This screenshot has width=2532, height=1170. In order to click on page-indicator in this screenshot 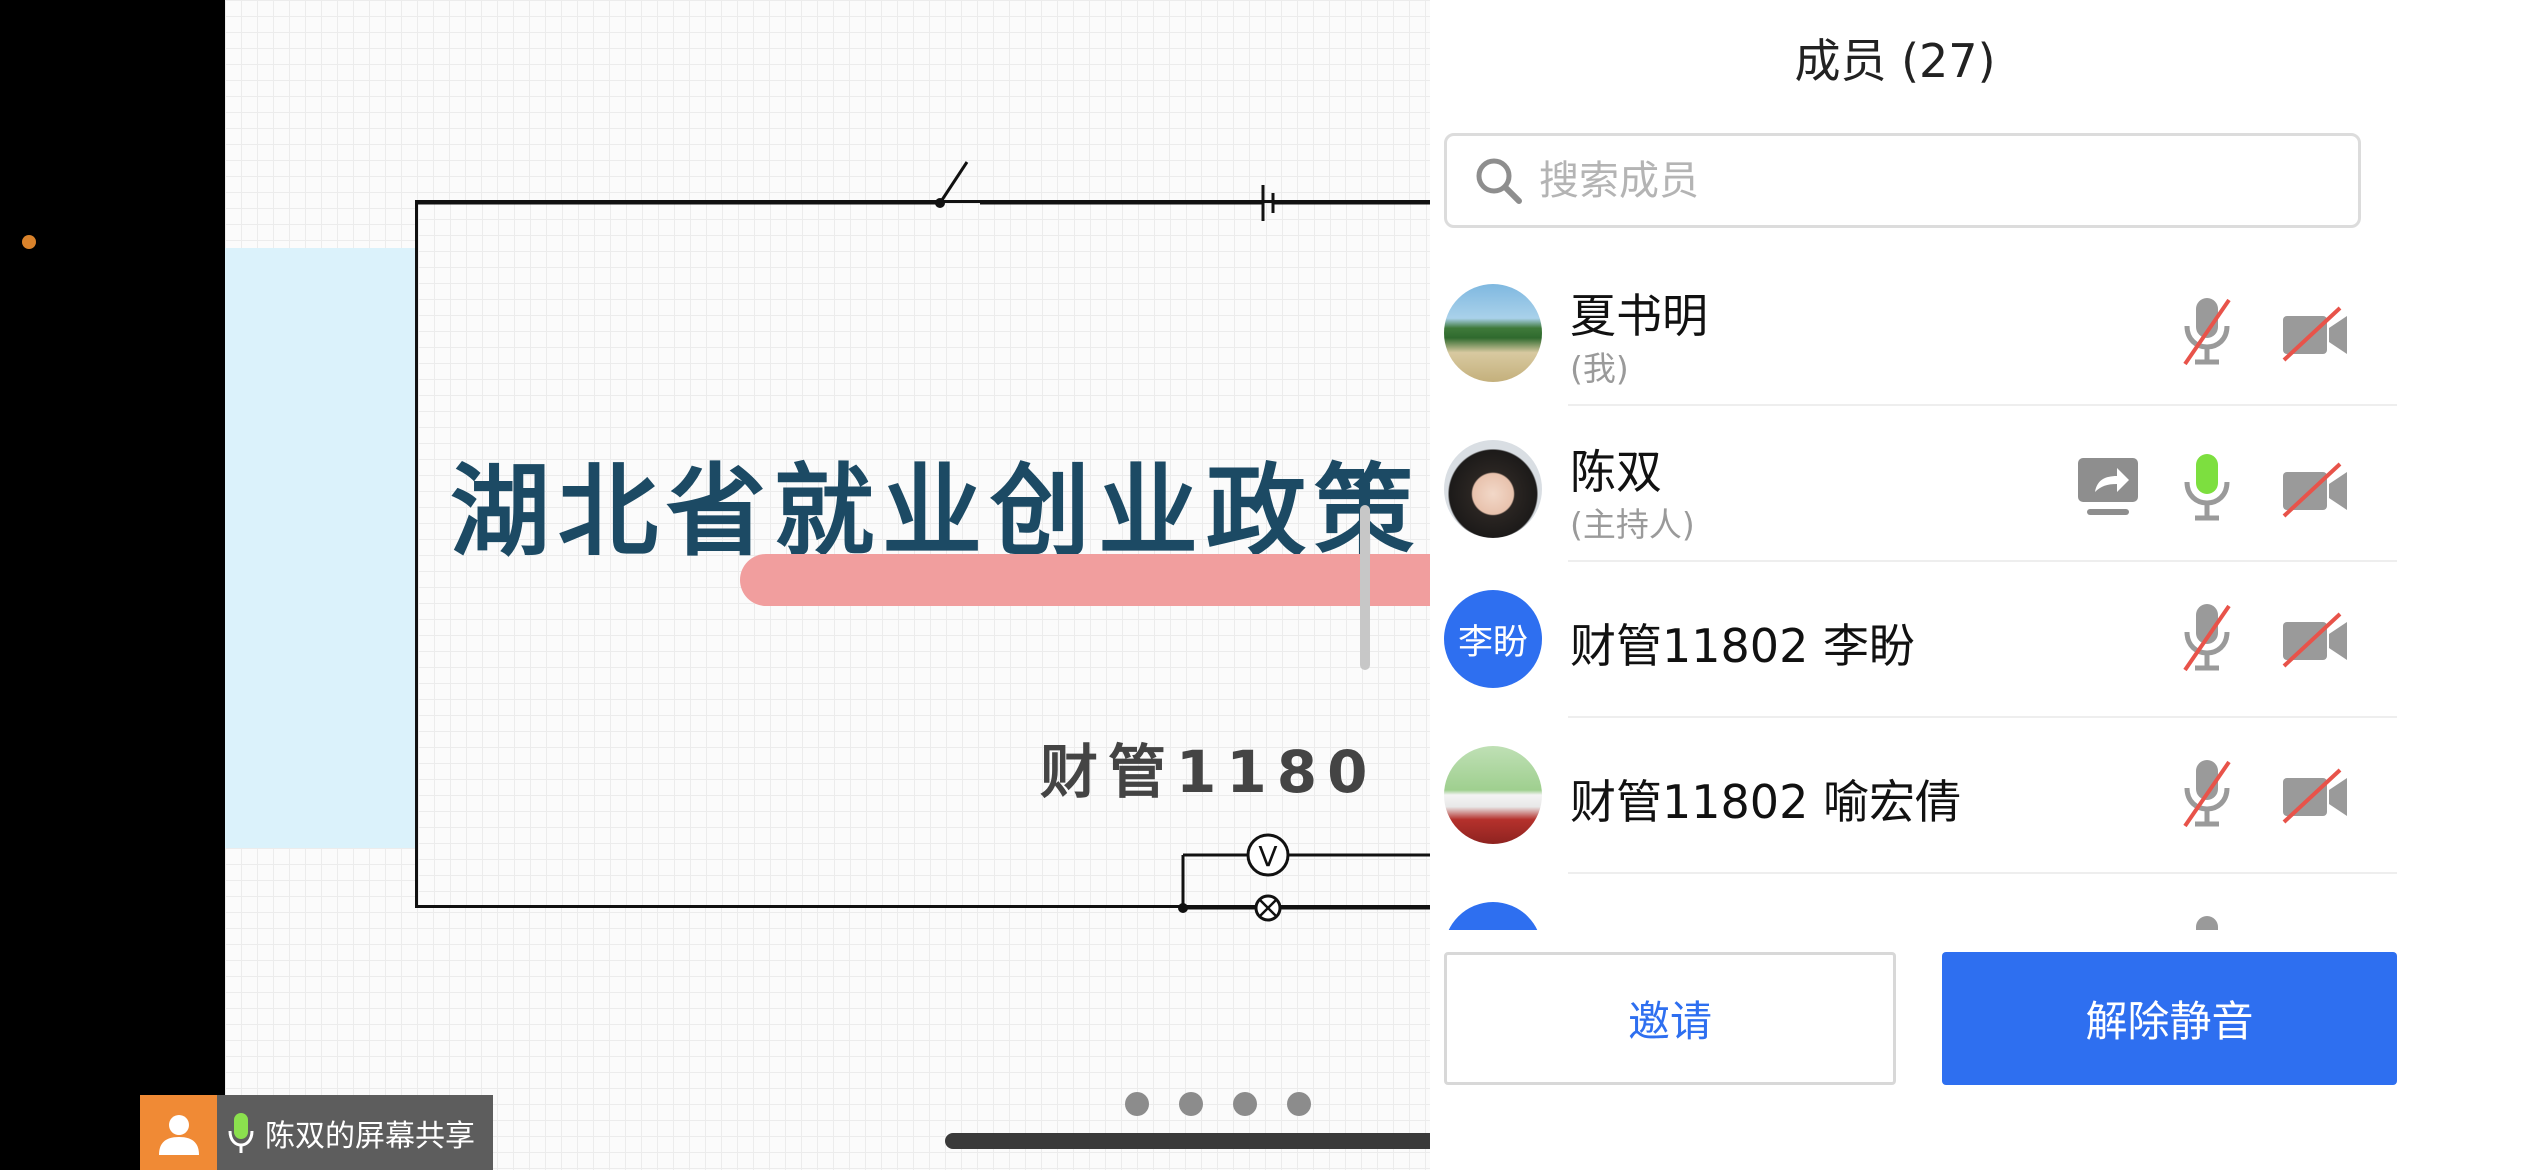, I will do `click(1218, 1104)`.